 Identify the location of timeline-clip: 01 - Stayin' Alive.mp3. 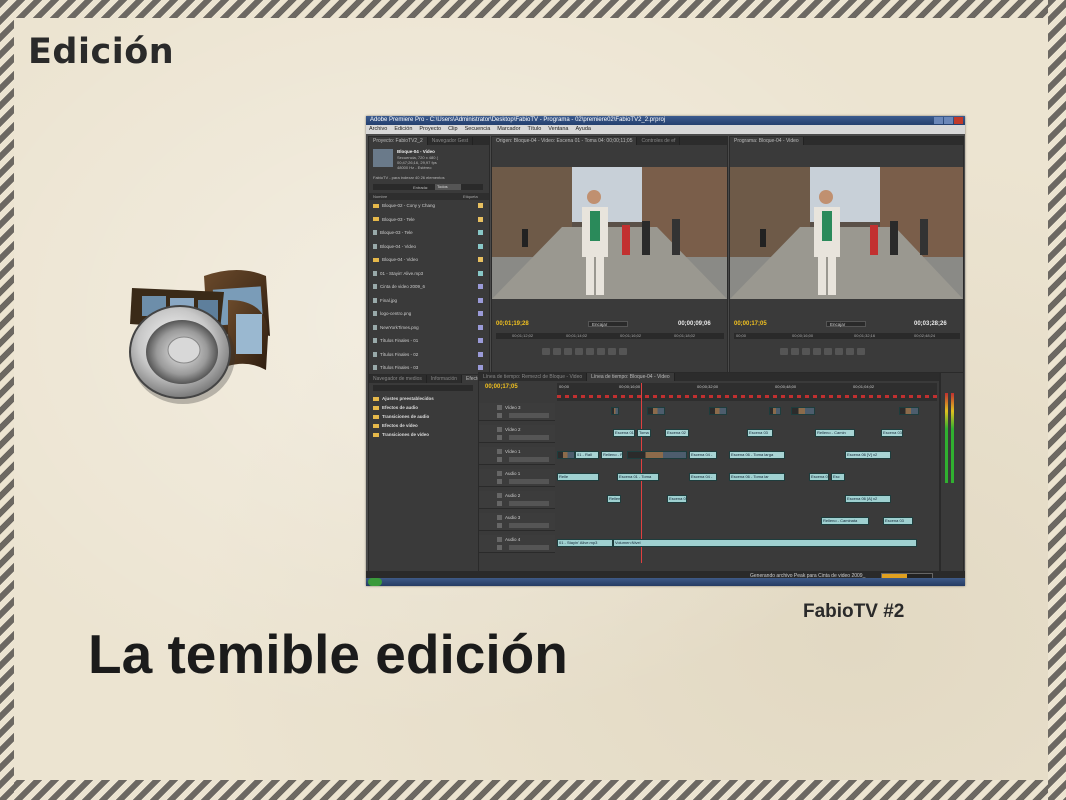
(585, 543).